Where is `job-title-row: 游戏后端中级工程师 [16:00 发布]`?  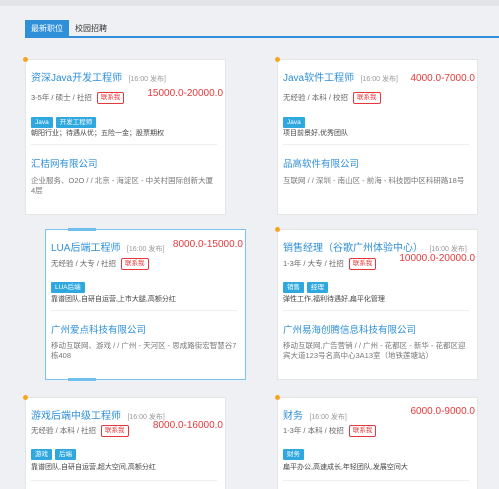
job-title-row: 游戏后端中级工程师 [16:00 发布] is located at coordinates (98, 415).